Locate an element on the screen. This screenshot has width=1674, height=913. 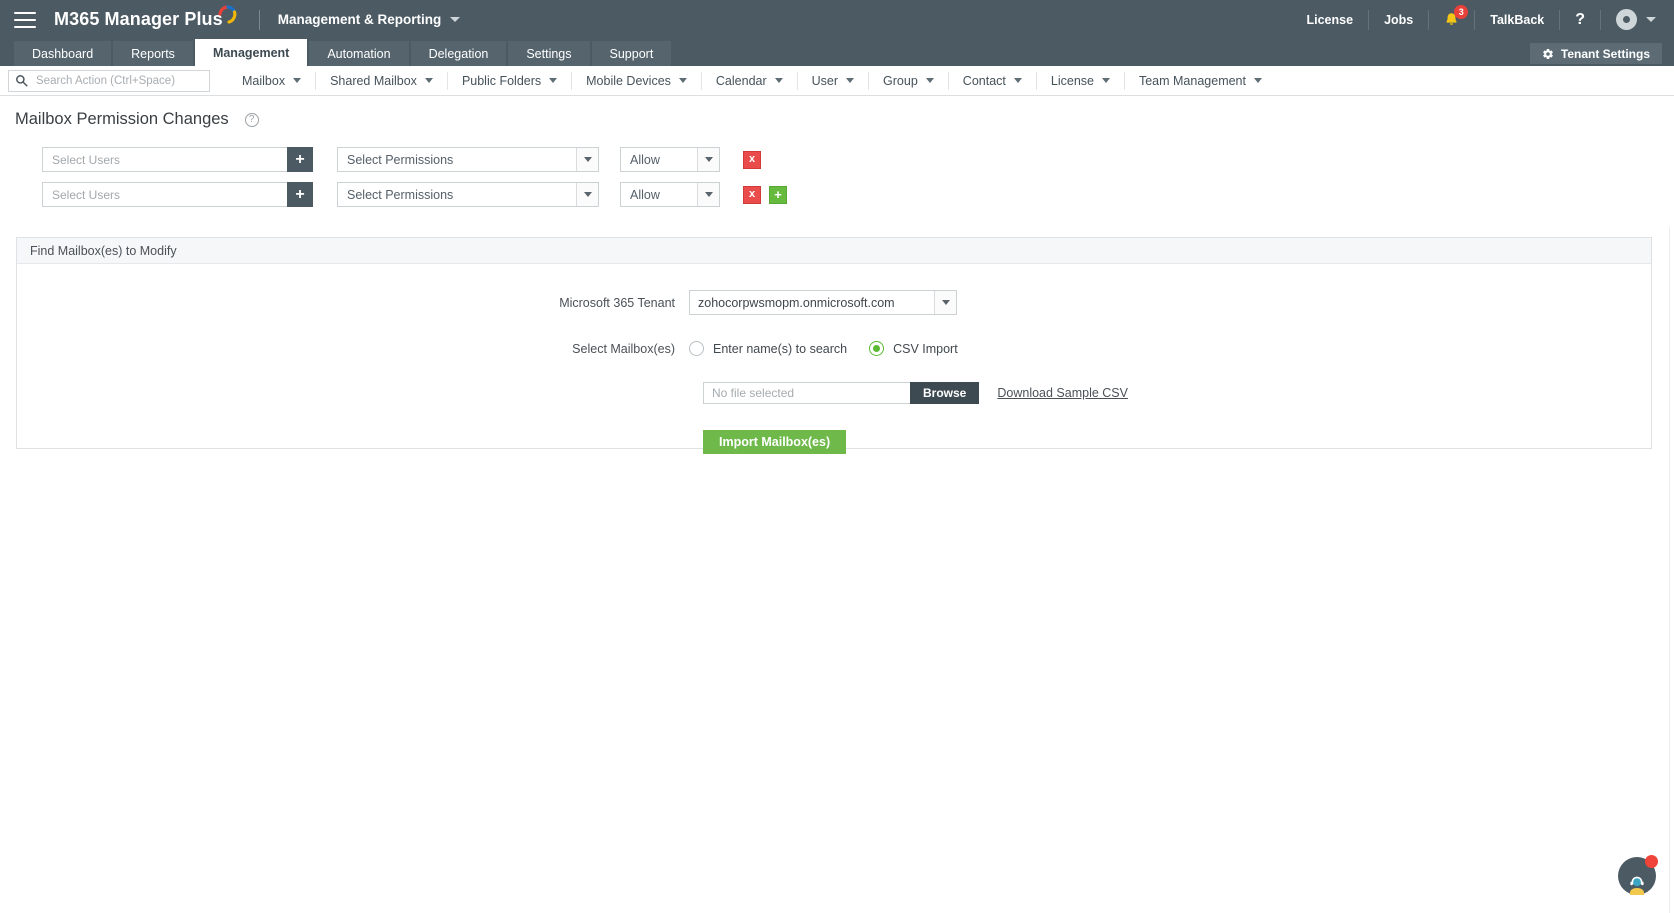
page-title-row: Mailbox Permission Changes ? is located at coordinates (837, 118).